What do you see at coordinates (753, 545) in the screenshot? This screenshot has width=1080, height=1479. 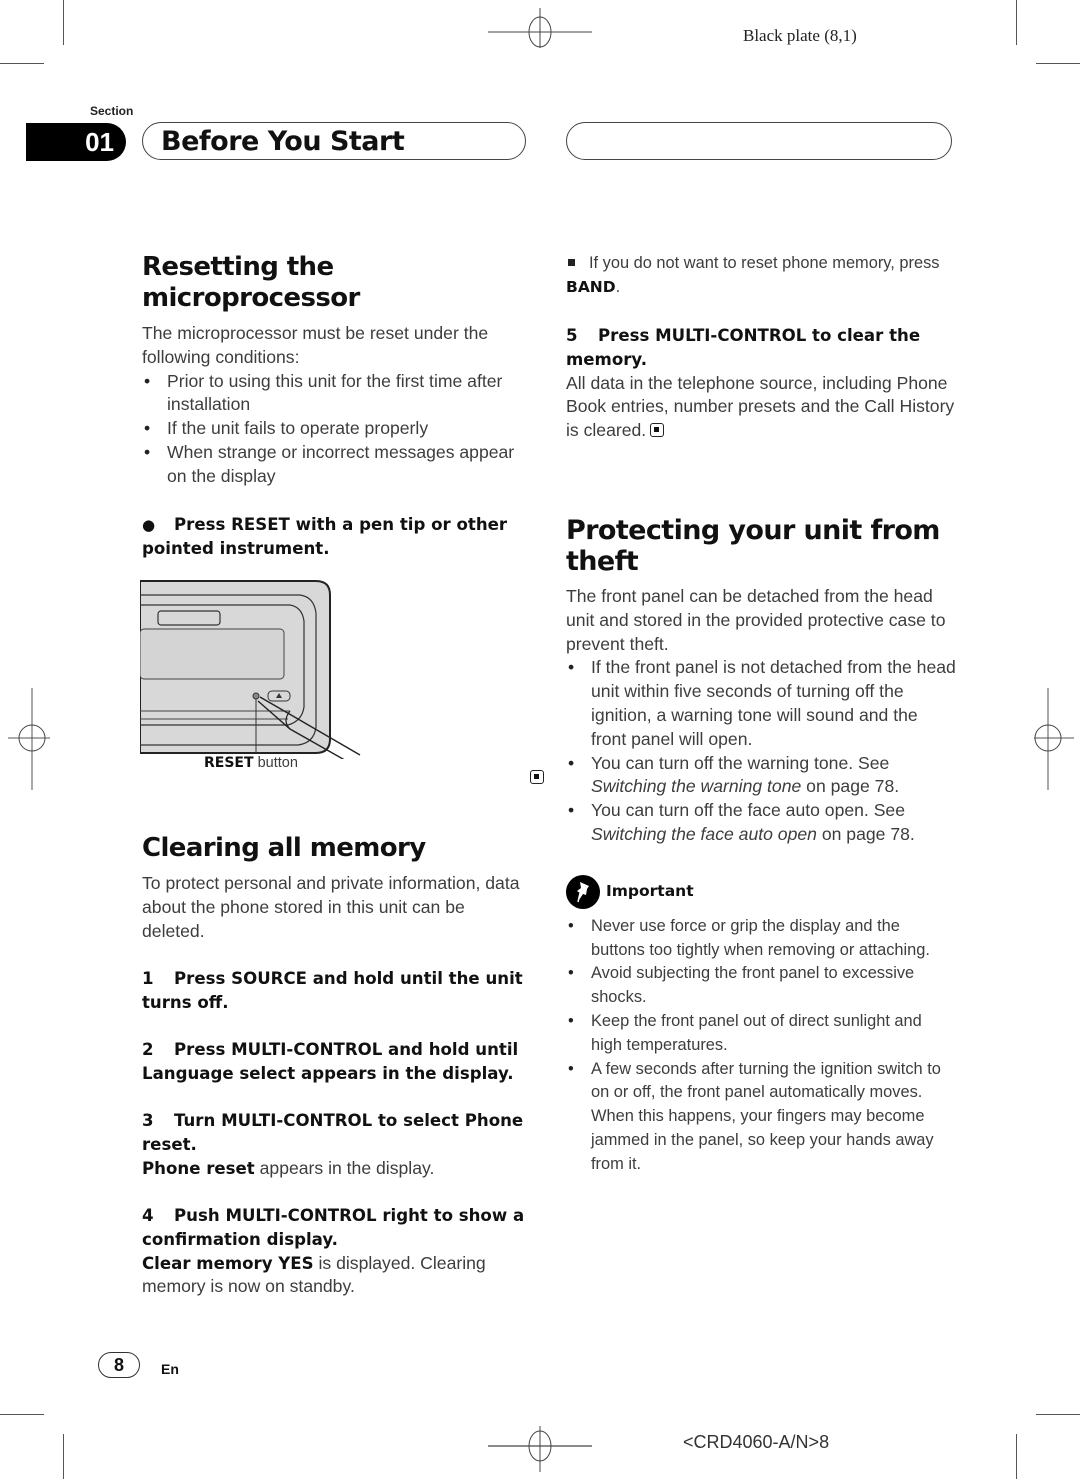 I see `protecting-heading: Protecting your unit from theft` at bounding box center [753, 545].